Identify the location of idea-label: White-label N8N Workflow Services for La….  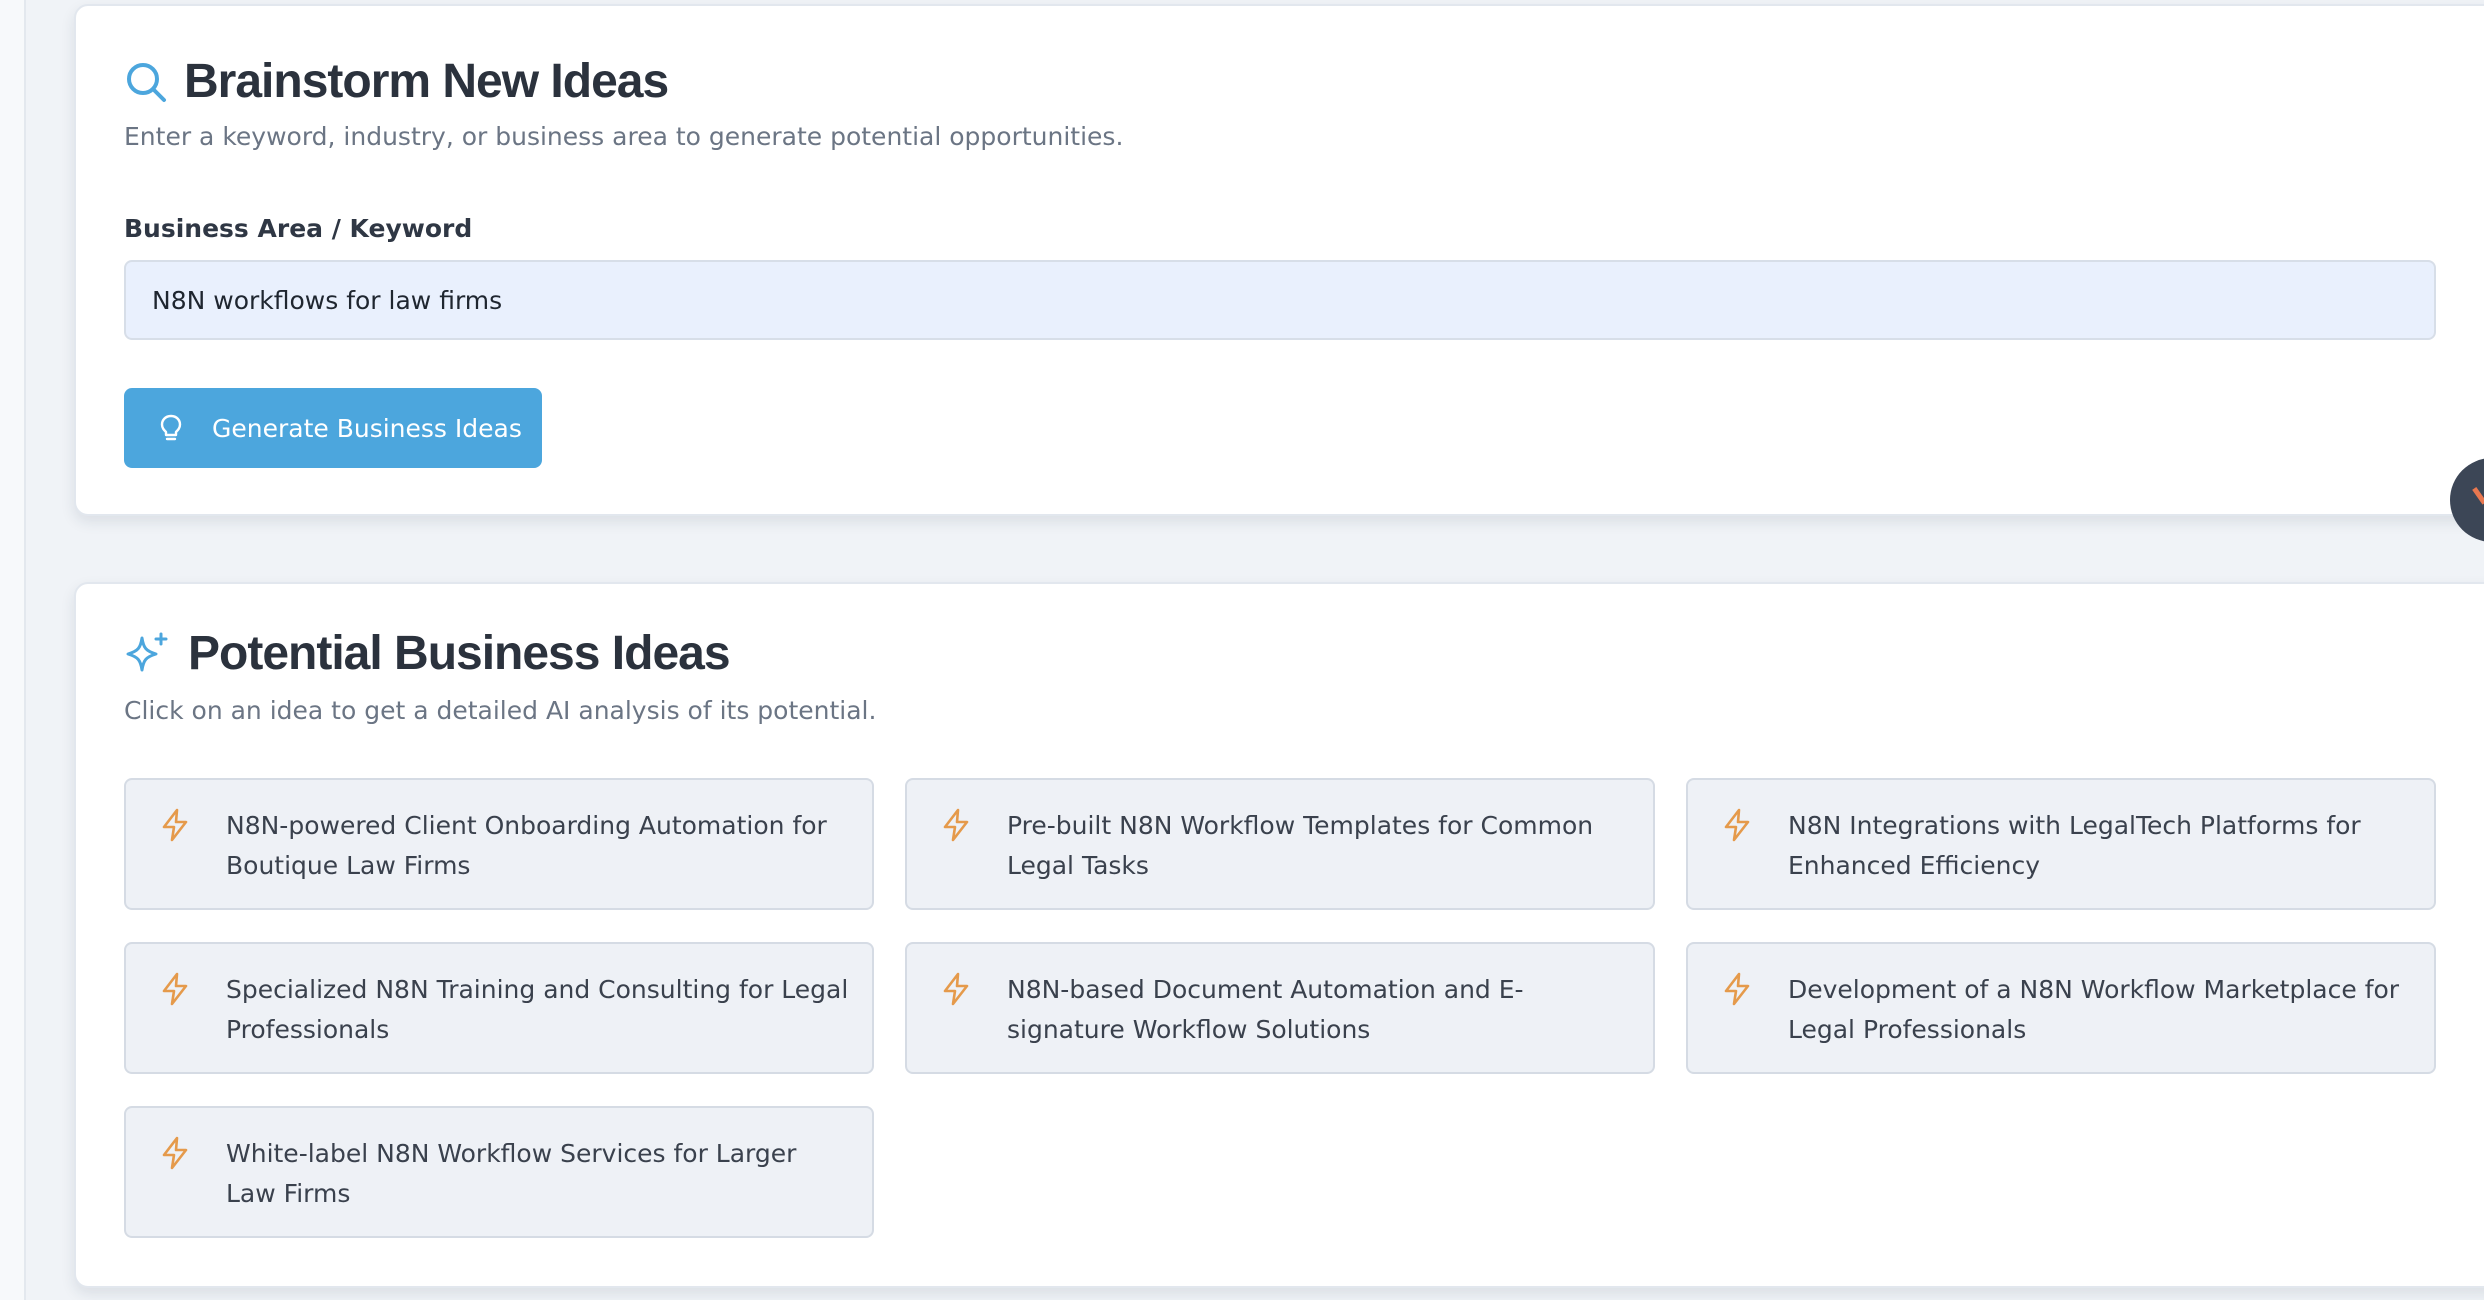
(511, 1173).